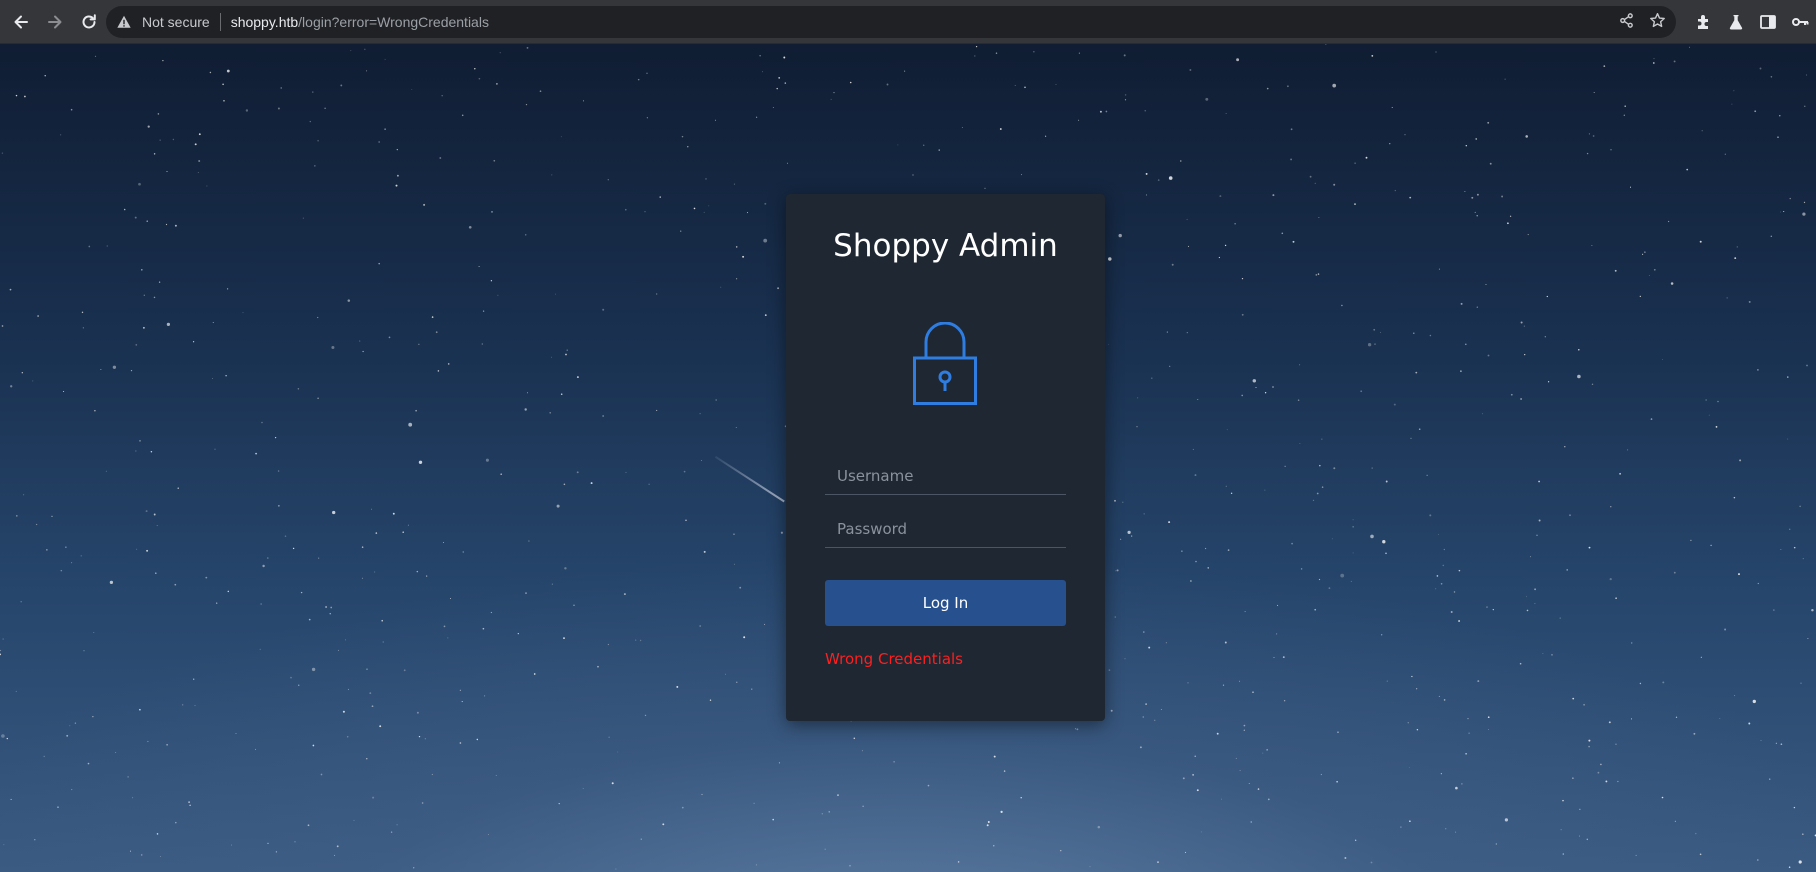 The height and width of the screenshot is (872, 1816). I want to click on key-icon, so click(1800, 22).